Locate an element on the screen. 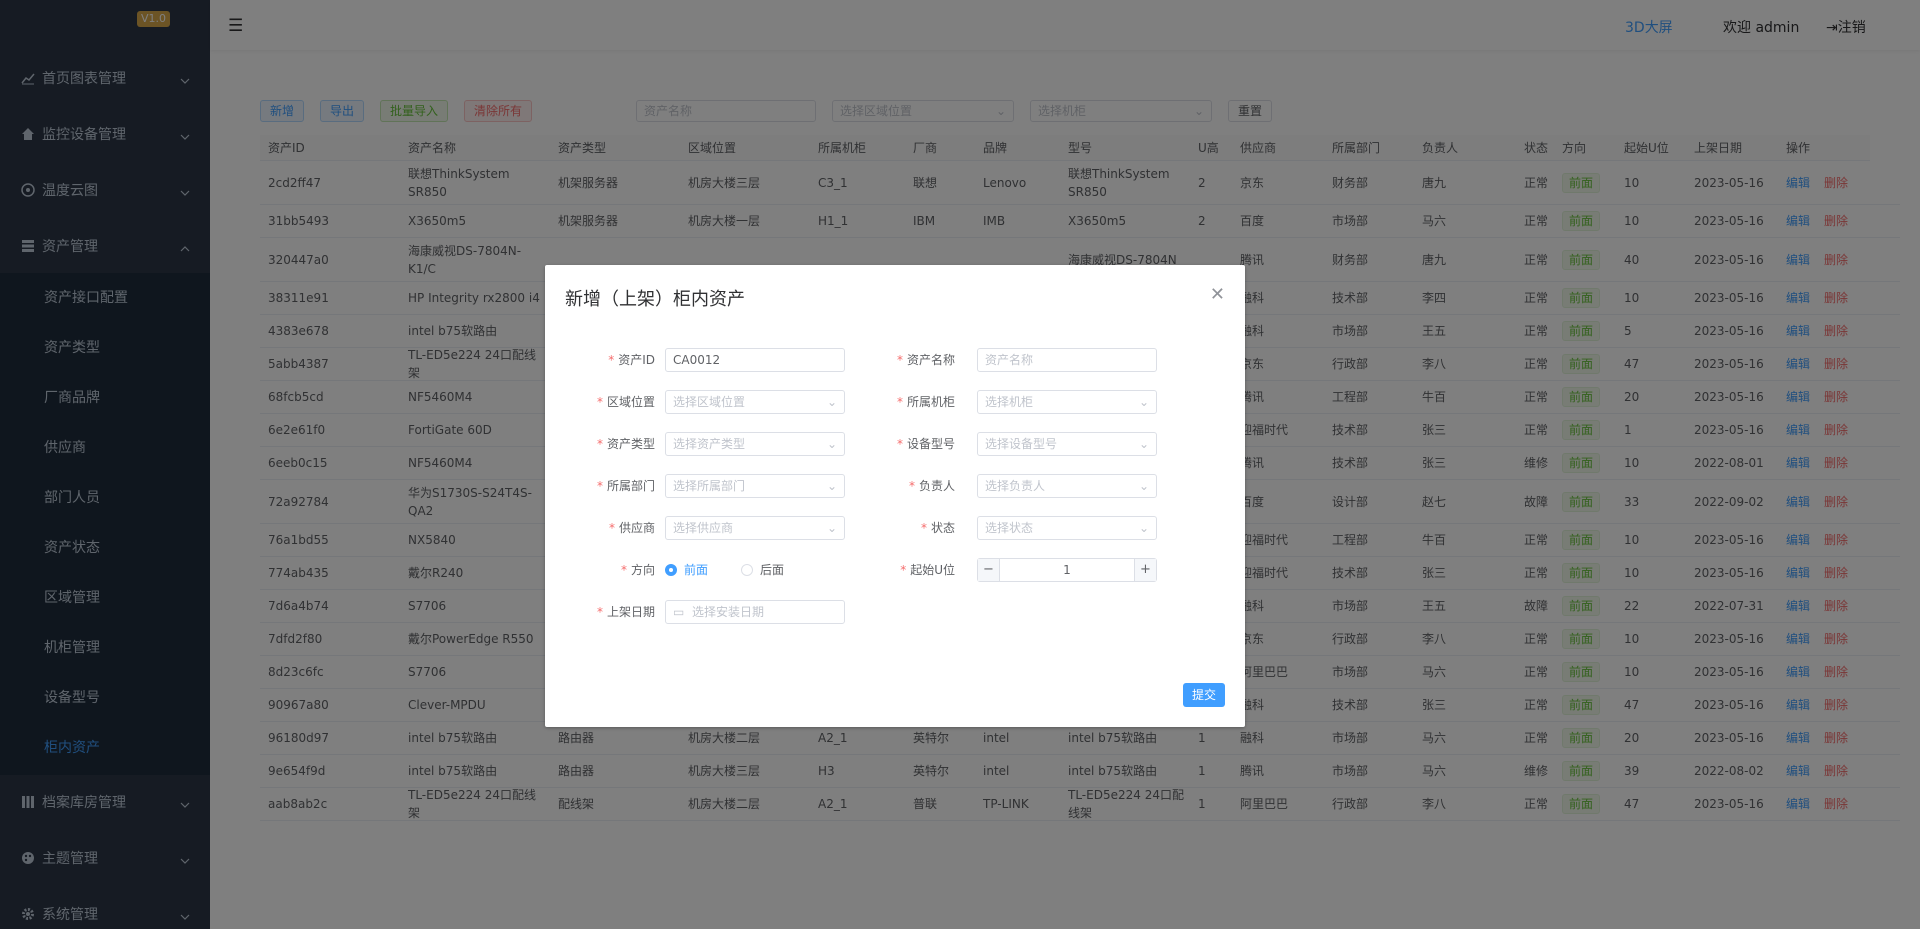  date-placeholder: 选择安装日期 is located at coordinates (728, 612).